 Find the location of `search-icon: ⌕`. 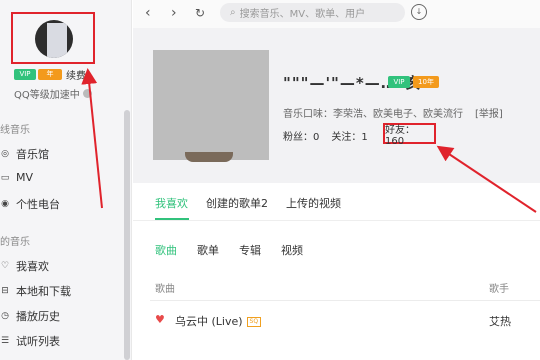

search-icon: ⌕ is located at coordinates (233, 12).